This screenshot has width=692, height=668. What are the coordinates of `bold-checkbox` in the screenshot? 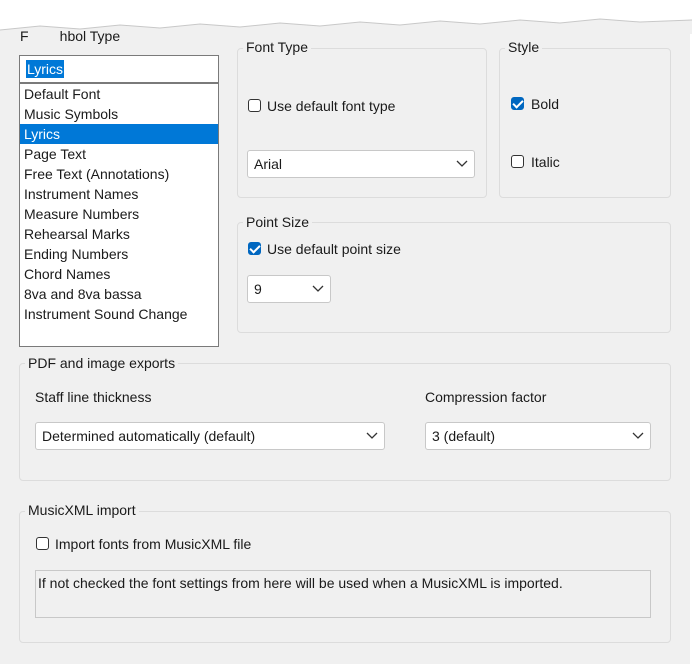 It's located at (517, 103).